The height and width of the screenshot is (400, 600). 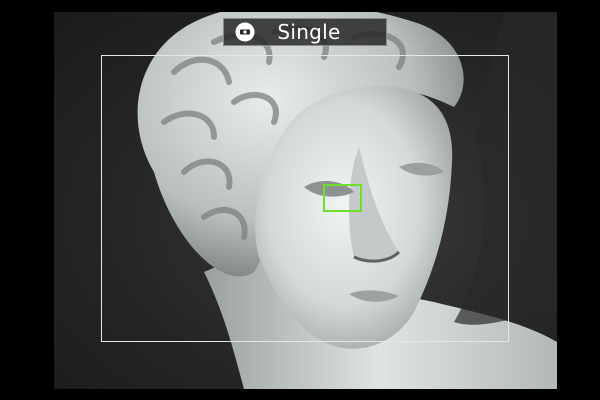 I want to click on focus-point, so click(x=342, y=198).